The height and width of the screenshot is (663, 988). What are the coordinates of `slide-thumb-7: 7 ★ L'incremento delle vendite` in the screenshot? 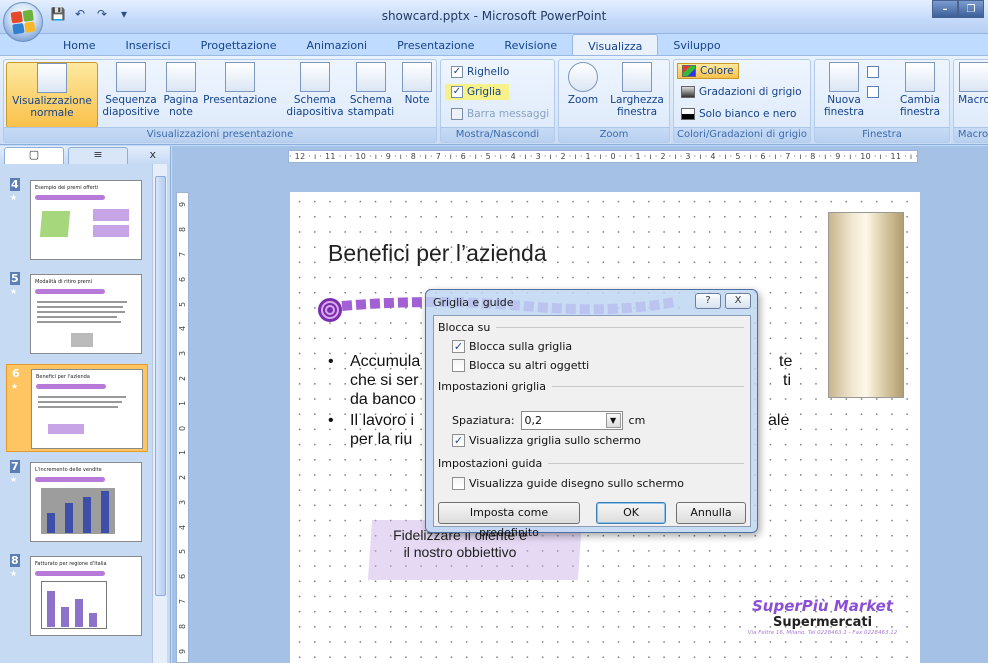 It's located at (77, 502).